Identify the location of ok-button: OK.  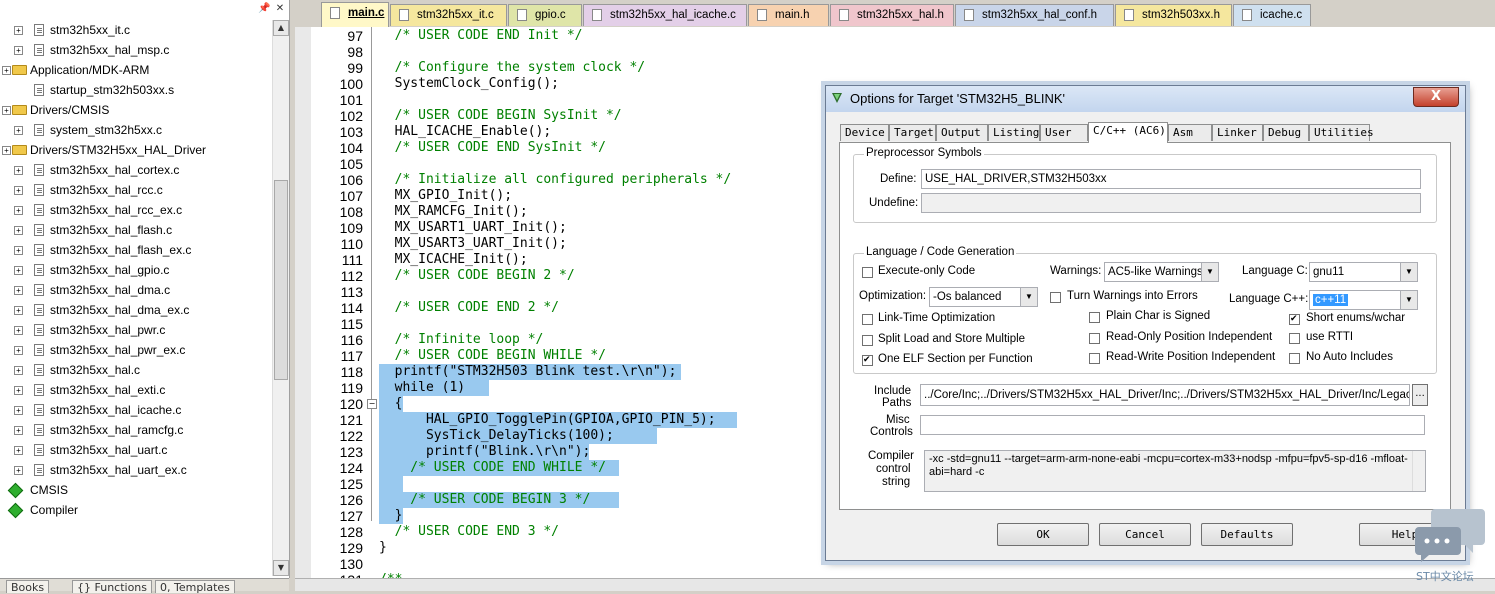
(1043, 534).